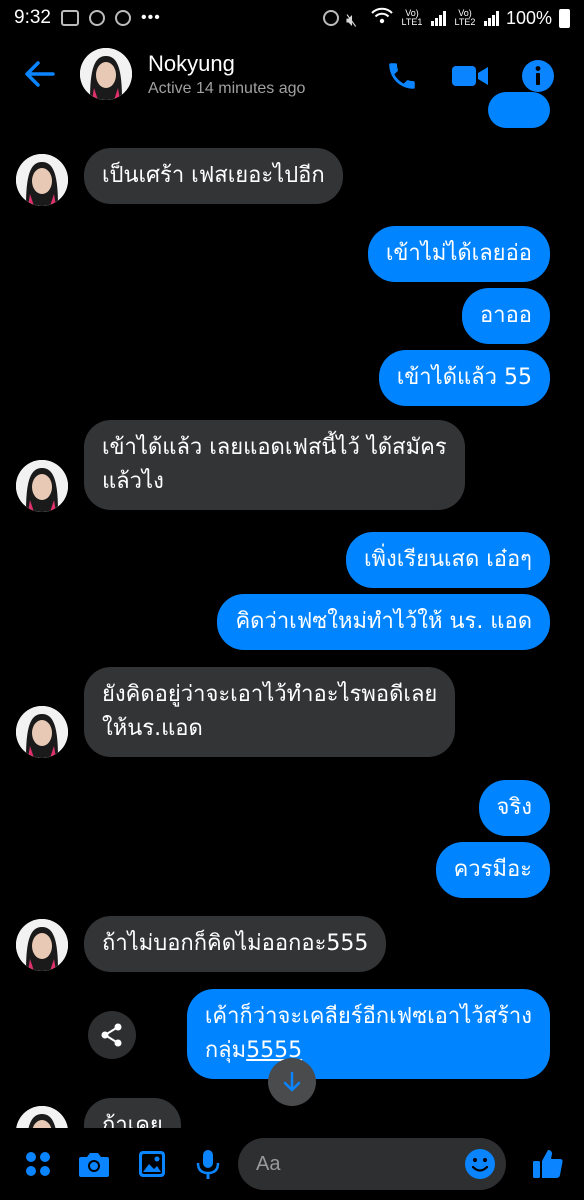 The width and height of the screenshot is (584, 1200). Describe the element at coordinates (351, 20) in the screenshot. I see `mute-icon: 🔇︎` at that location.